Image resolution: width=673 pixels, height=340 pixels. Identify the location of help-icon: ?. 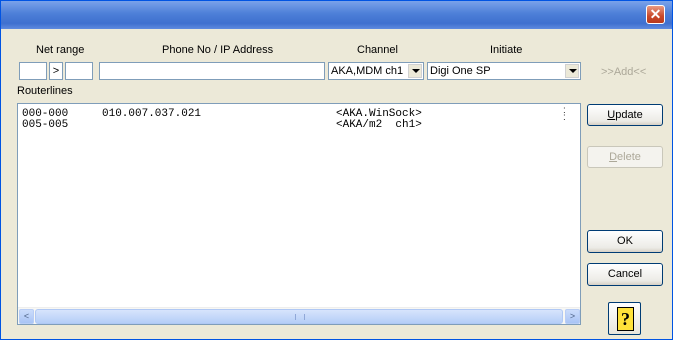
(625, 319).